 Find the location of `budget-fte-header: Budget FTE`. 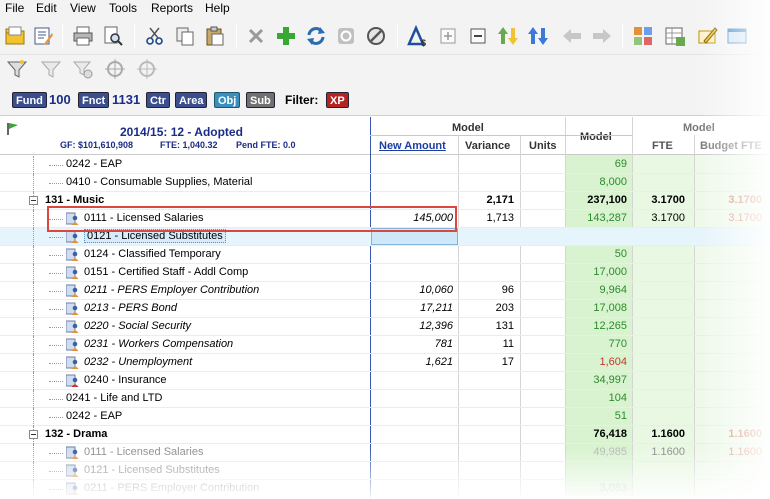

budget-fte-header: Budget FTE is located at coordinates (731, 146).